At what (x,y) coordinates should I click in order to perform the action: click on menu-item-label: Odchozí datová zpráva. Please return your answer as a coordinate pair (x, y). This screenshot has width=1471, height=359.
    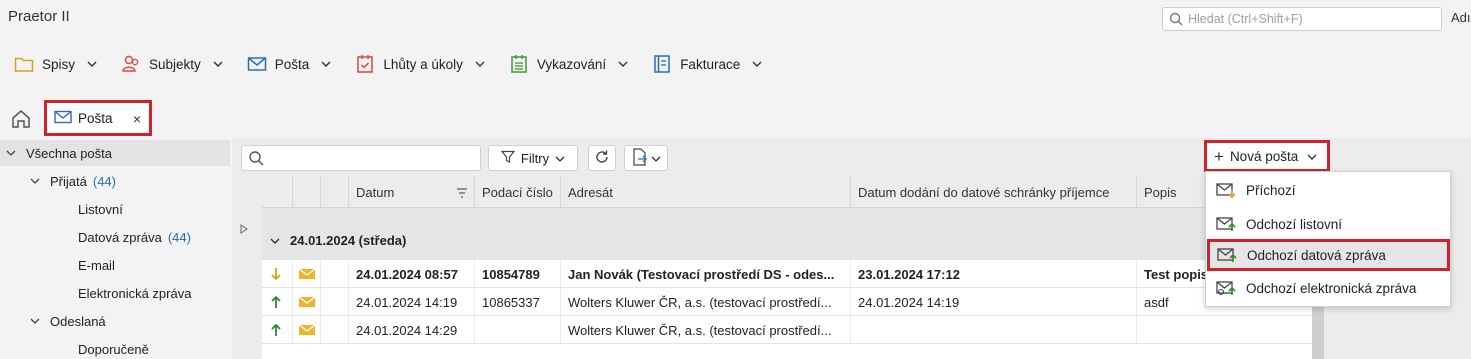
    Looking at the image, I should click on (1316, 255).